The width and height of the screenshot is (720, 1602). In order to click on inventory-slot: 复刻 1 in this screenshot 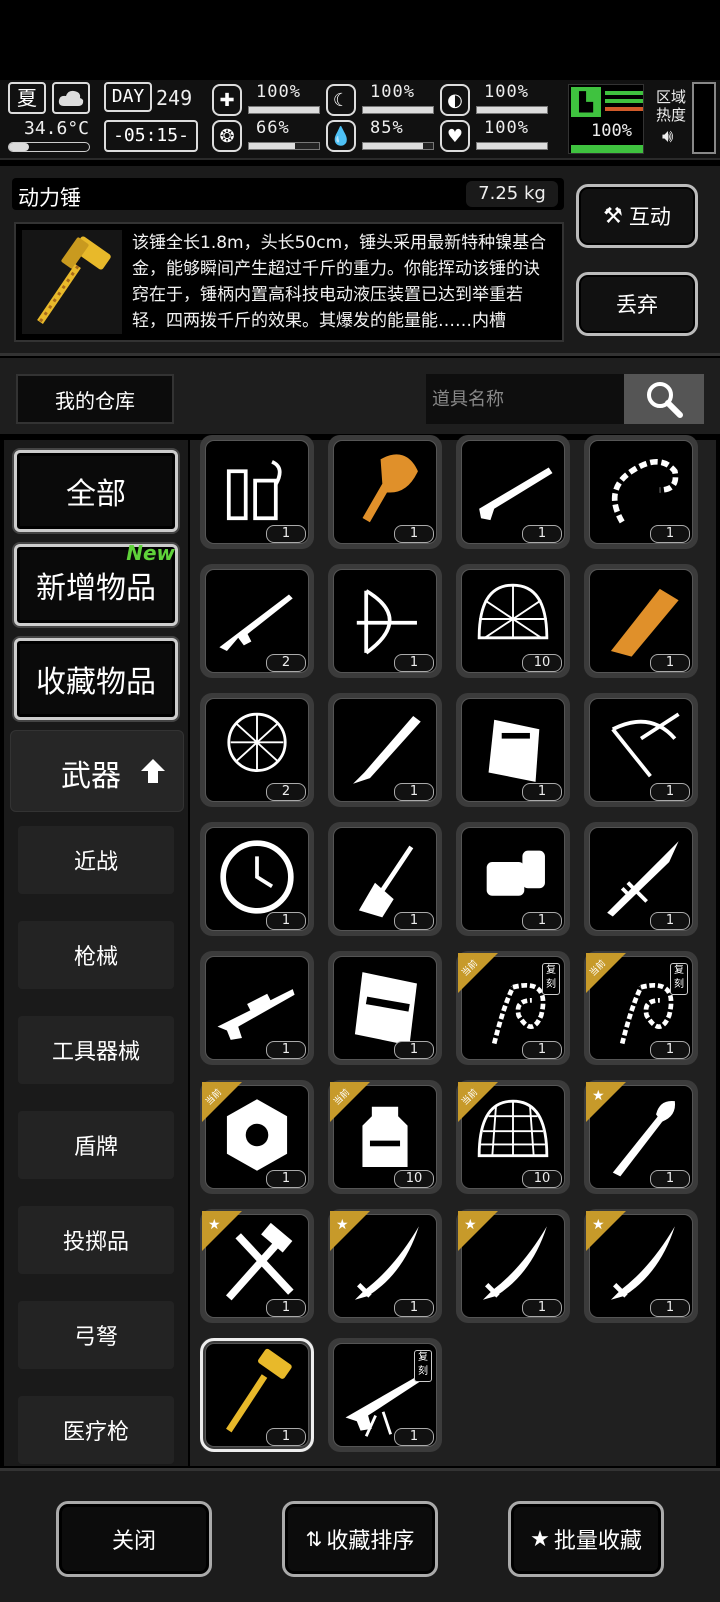, I will do `click(385, 1395)`.